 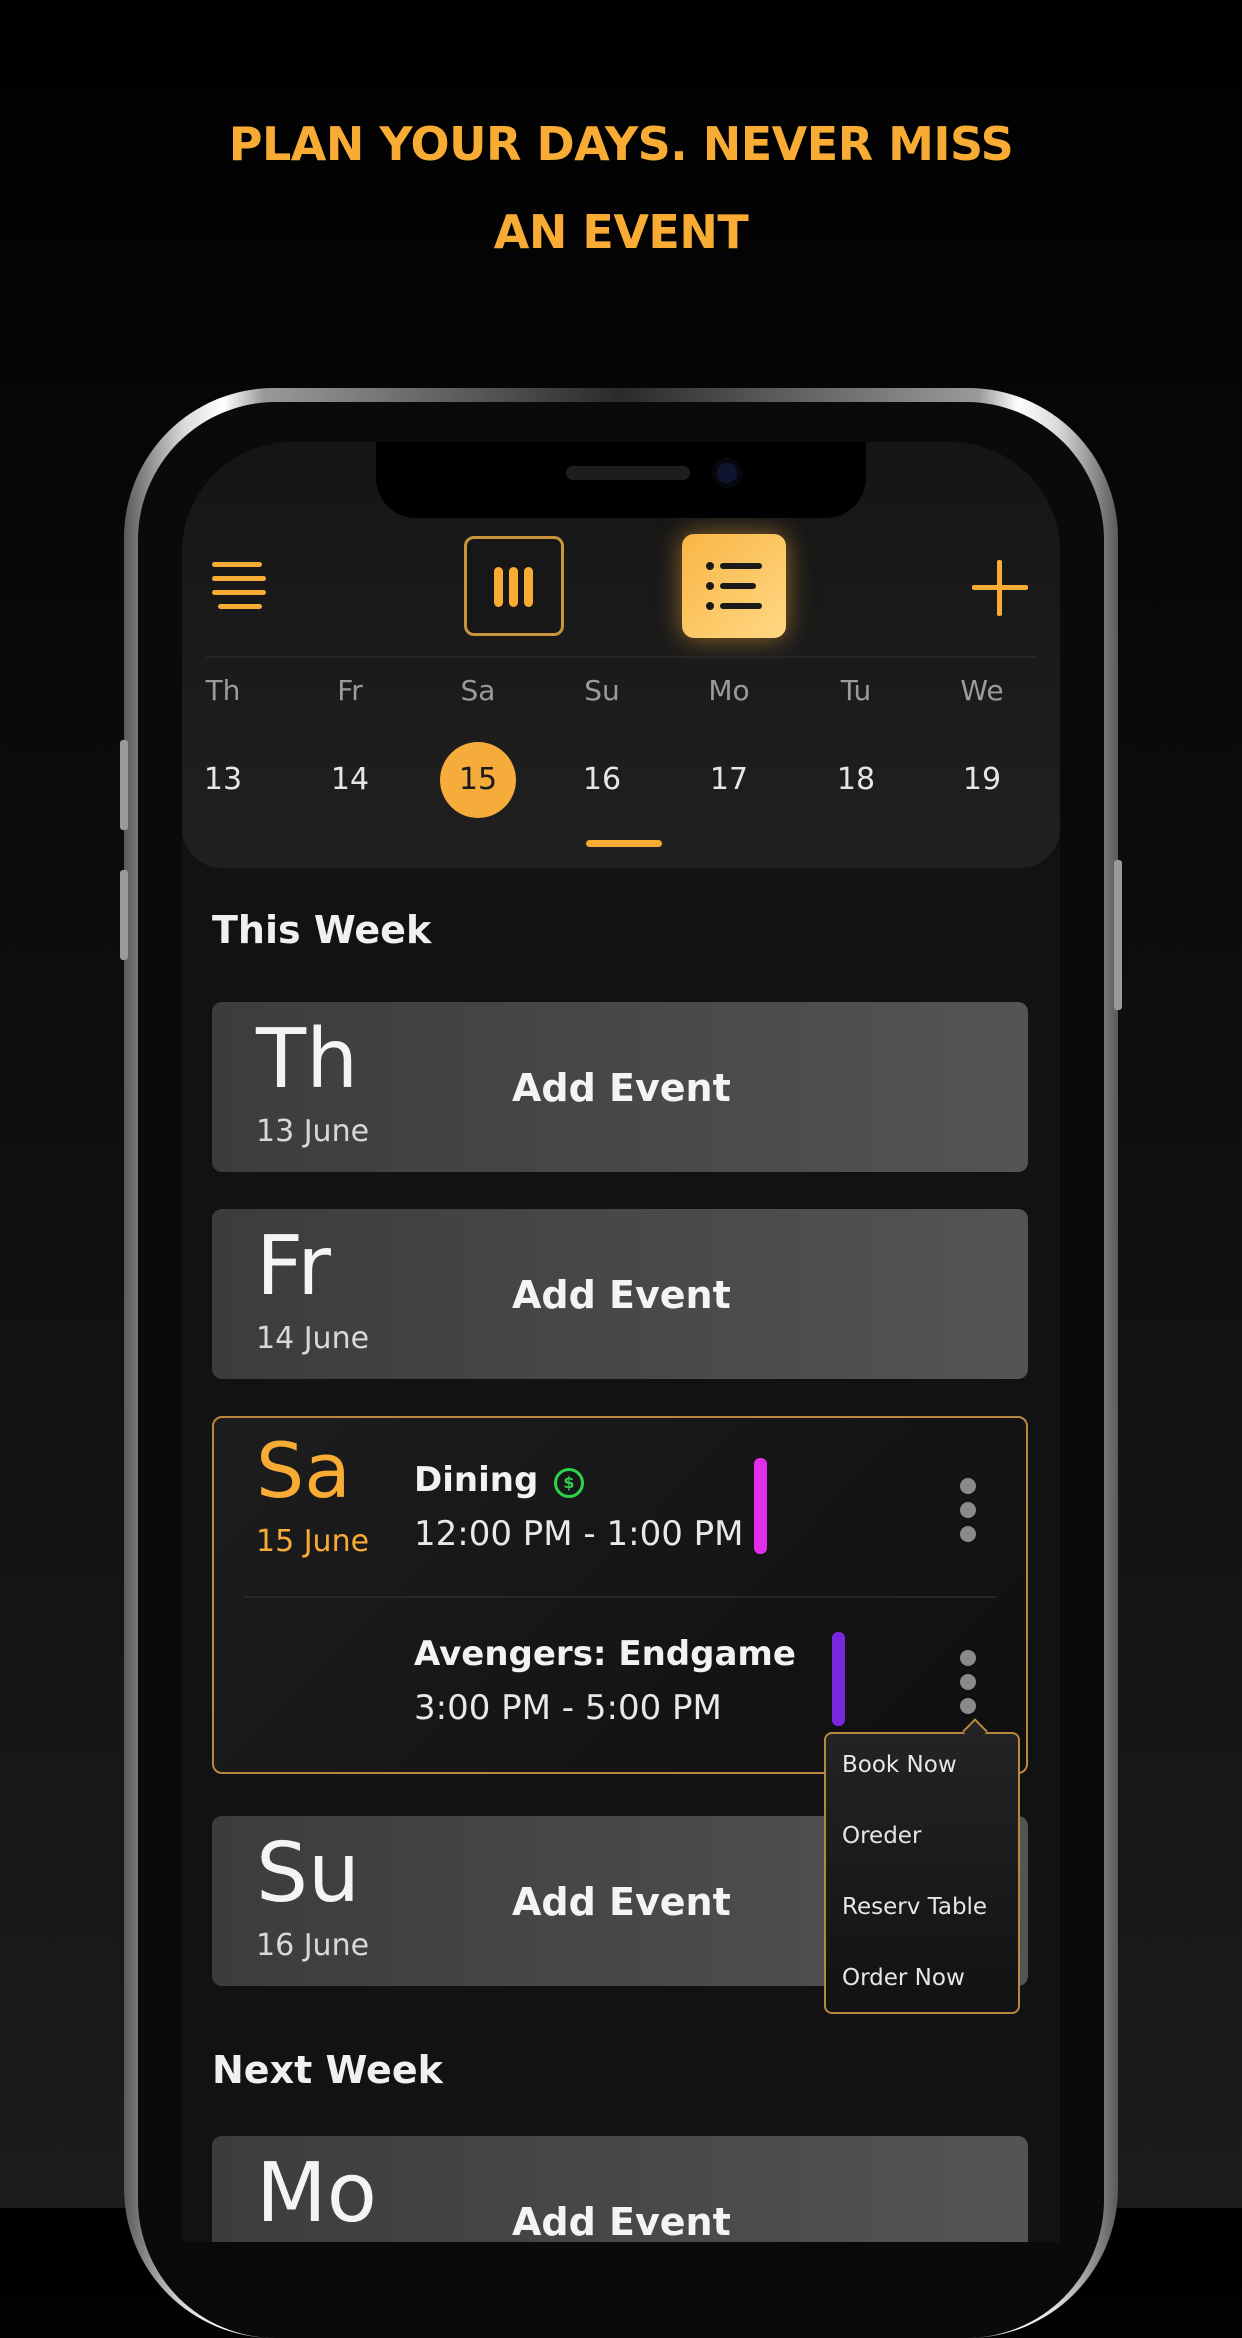 What do you see at coordinates (350, 690) in the screenshot?
I see `day-name: Fr` at bounding box center [350, 690].